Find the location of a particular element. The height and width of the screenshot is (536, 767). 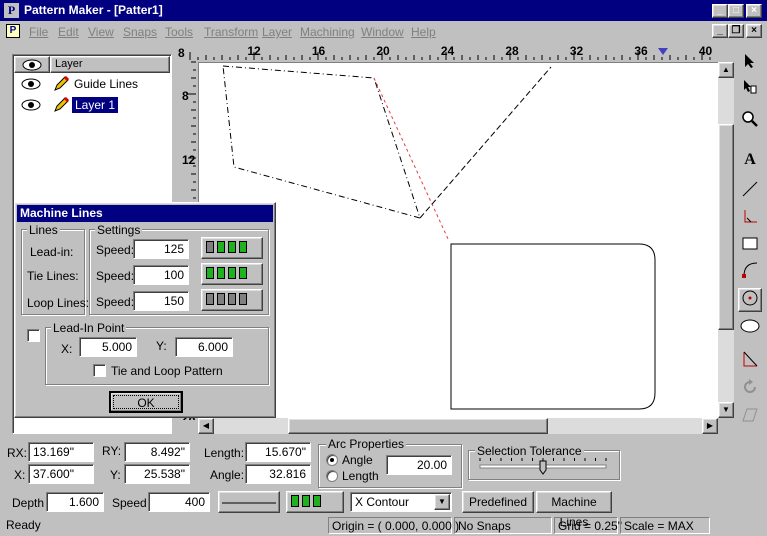

window-title: Pattern Maker - [Patter1] is located at coordinates (93, 10).